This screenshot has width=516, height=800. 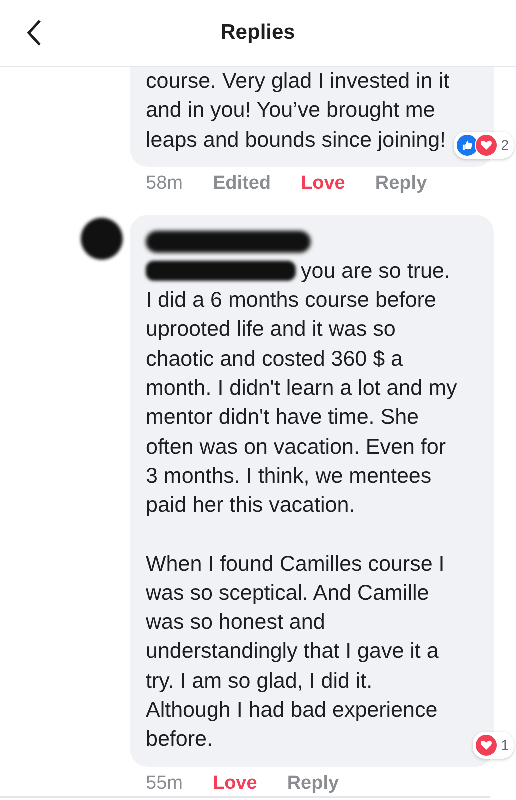 What do you see at coordinates (258, 33) in the screenshot?
I see `page-title: Replies` at bounding box center [258, 33].